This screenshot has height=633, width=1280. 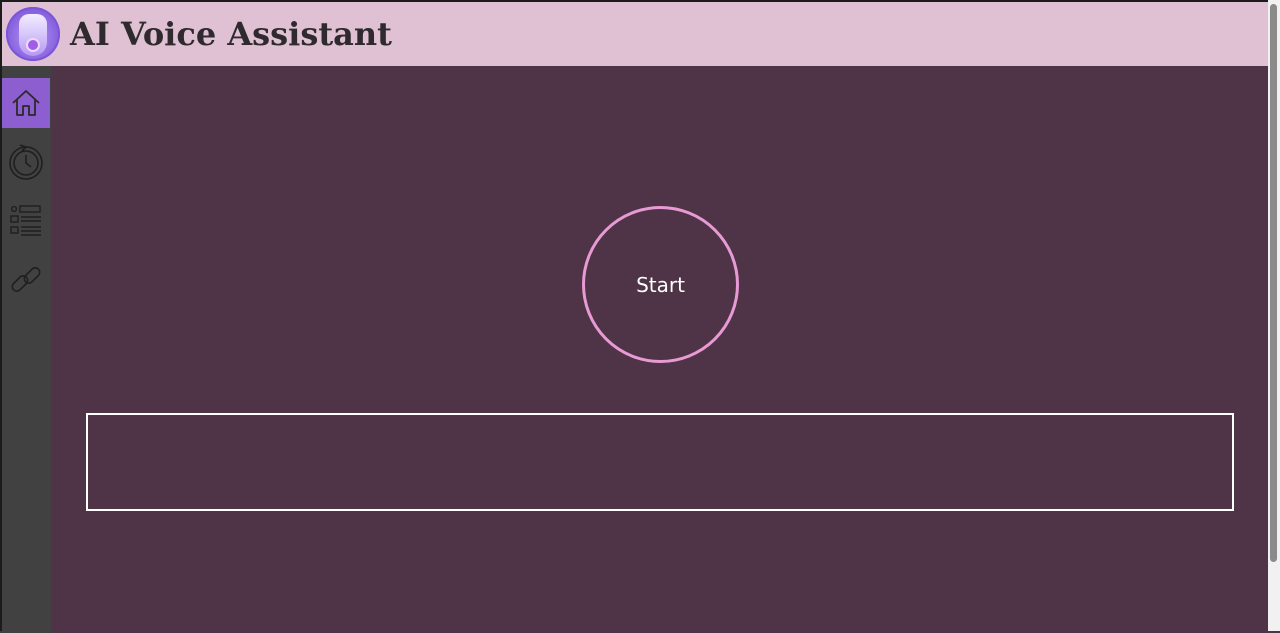 I want to click on app-title: AI Voice Assistant, so click(x=231, y=34).